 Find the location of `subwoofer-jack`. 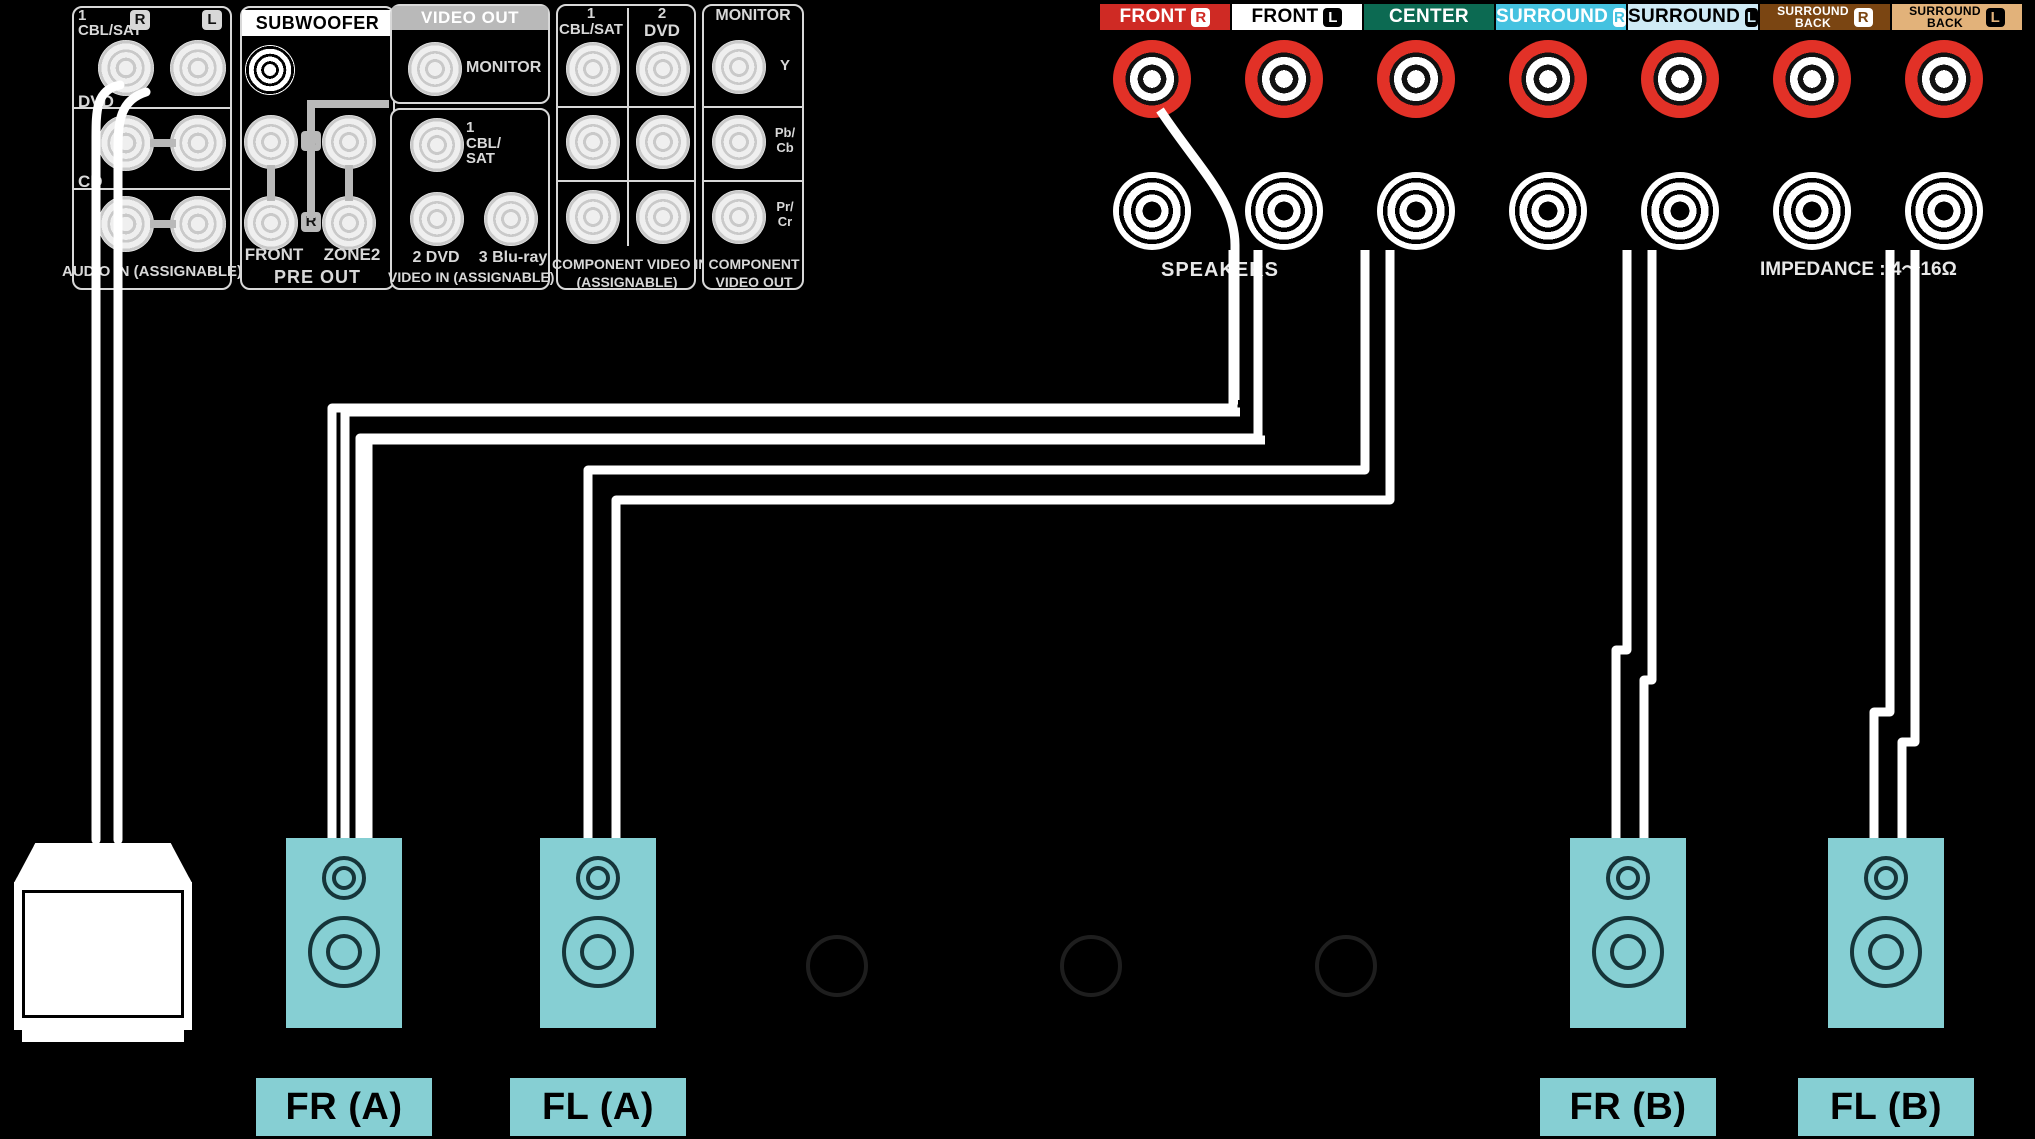

subwoofer-jack is located at coordinates (270, 70).